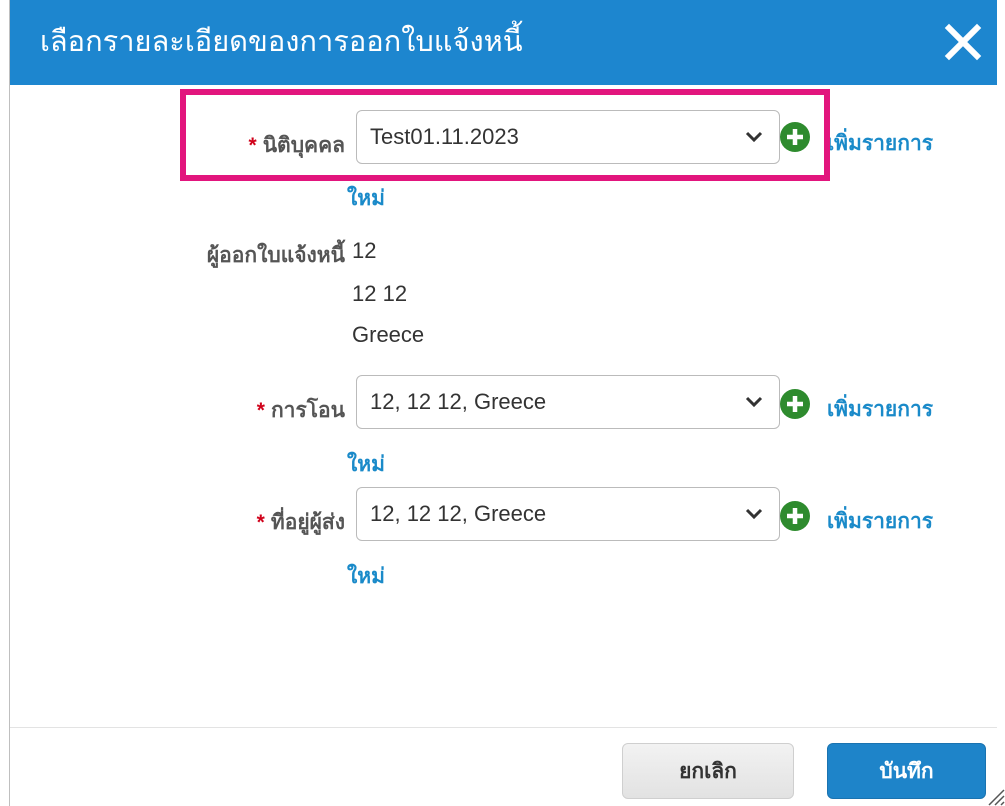 The width and height of the screenshot is (1005, 806). I want to click on new-legal-entity-link: ใหม่, so click(366, 198).